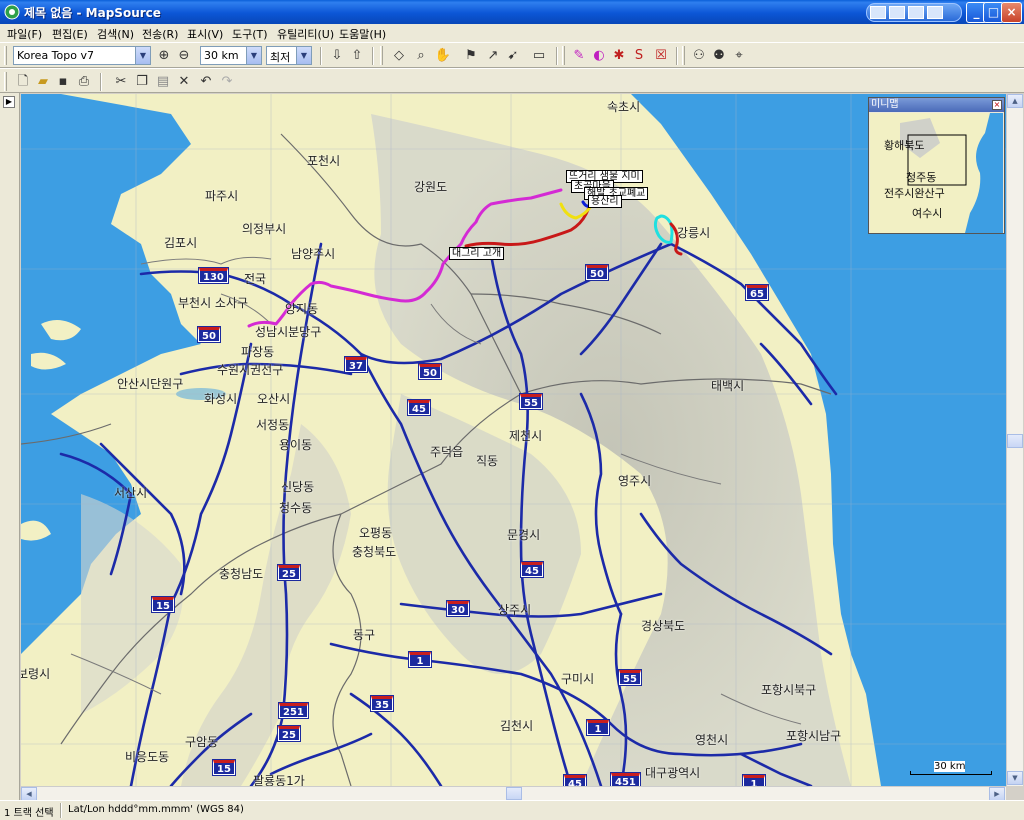 The image size is (1024, 820). I want to click on map-place-label: 김포시, so click(181, 243).